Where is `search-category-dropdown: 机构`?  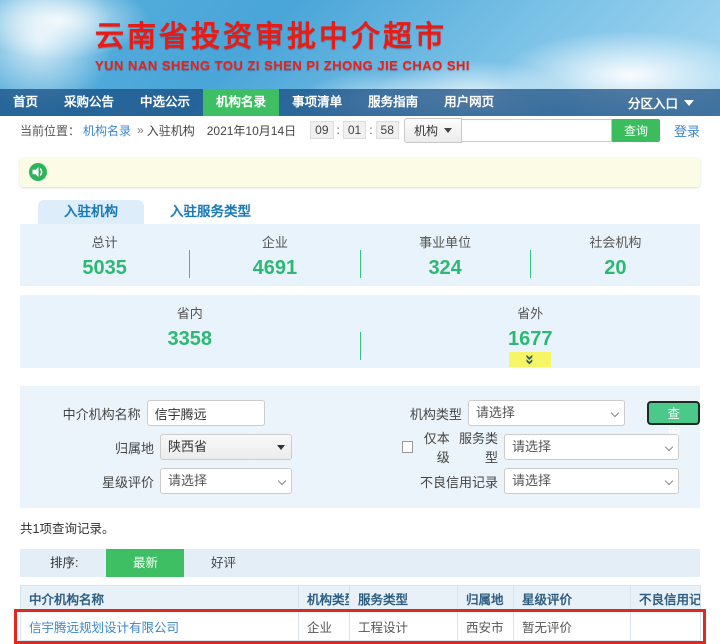
search-category-dropdown: 机构 is located at coordinates (432, 130).